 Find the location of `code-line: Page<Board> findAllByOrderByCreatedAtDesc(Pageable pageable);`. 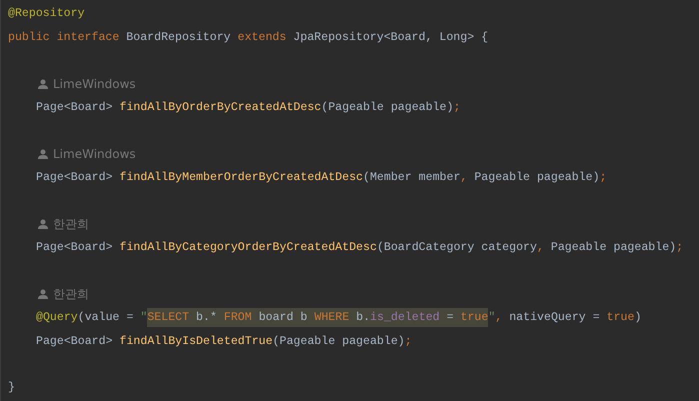

code-line: Page<Board> findAllByOrderByCreatedAtDesc(Pageable pageable); is located at coordinates (248, 107).